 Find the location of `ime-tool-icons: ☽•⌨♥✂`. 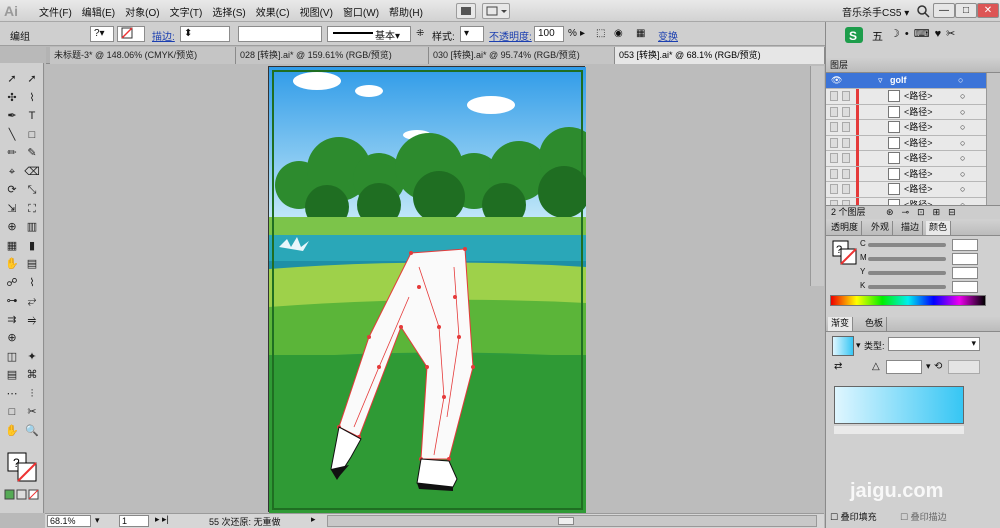

ime-tool-icons: ☽•⌨♥✂ is located at coordinates (925, 33).